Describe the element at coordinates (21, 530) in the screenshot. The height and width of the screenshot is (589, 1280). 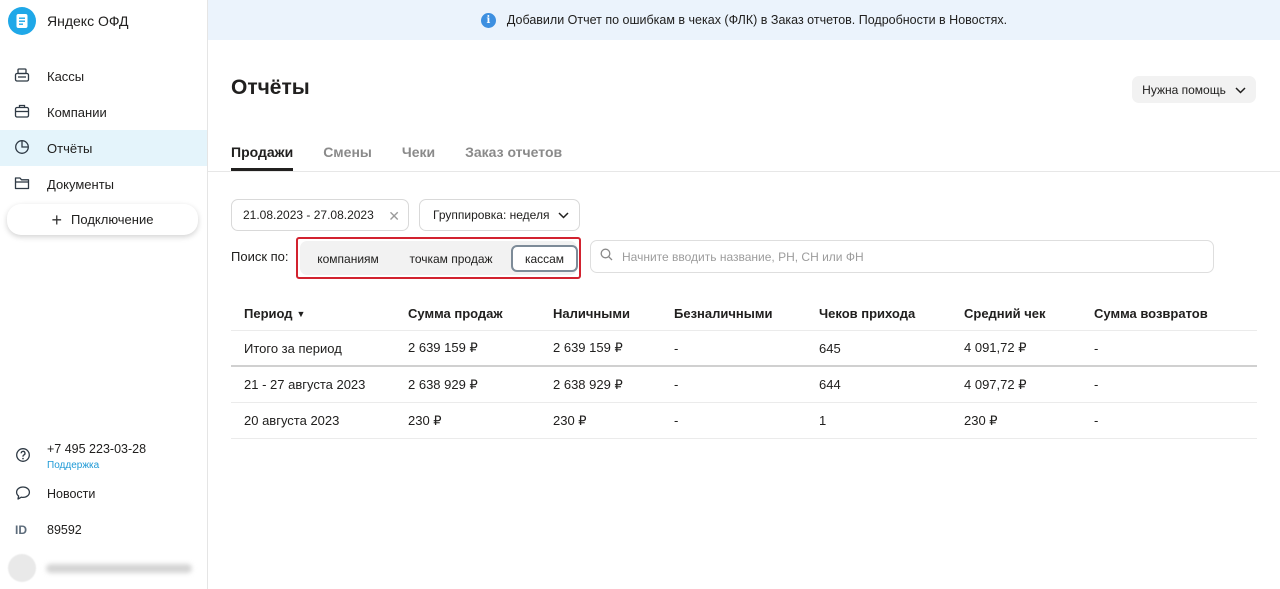
I see `id-label: ID` at that location.